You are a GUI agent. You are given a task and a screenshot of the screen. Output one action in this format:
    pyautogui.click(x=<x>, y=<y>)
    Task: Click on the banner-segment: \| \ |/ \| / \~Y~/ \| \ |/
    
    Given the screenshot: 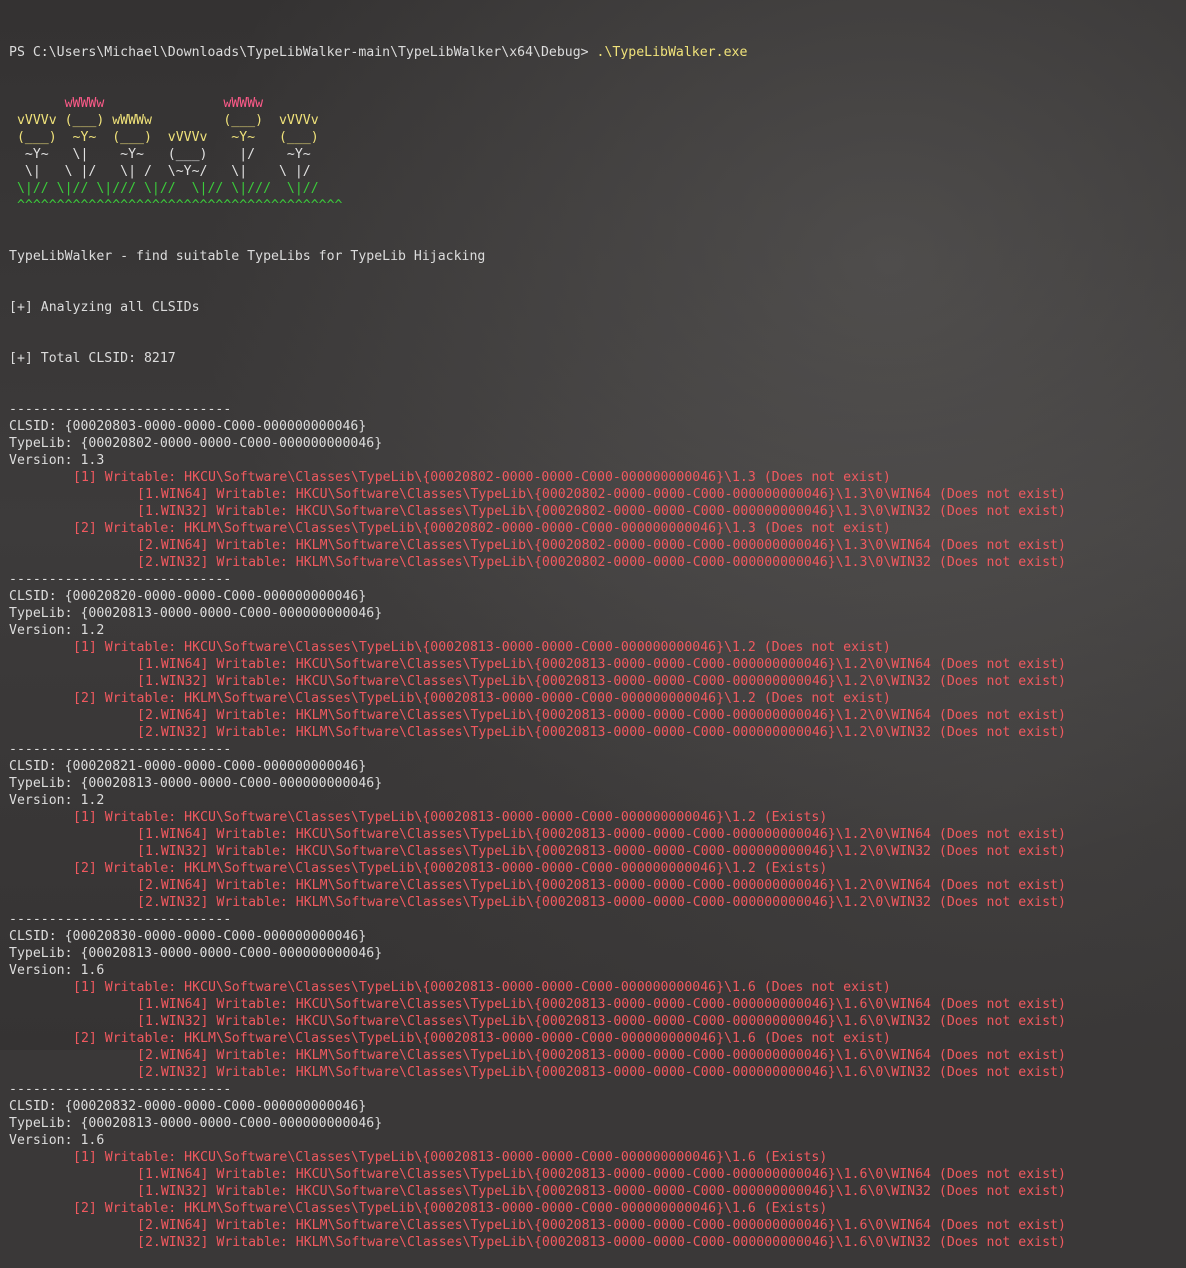 What is the action you would take?
    pyautogui.click(x=160, y=171)
    